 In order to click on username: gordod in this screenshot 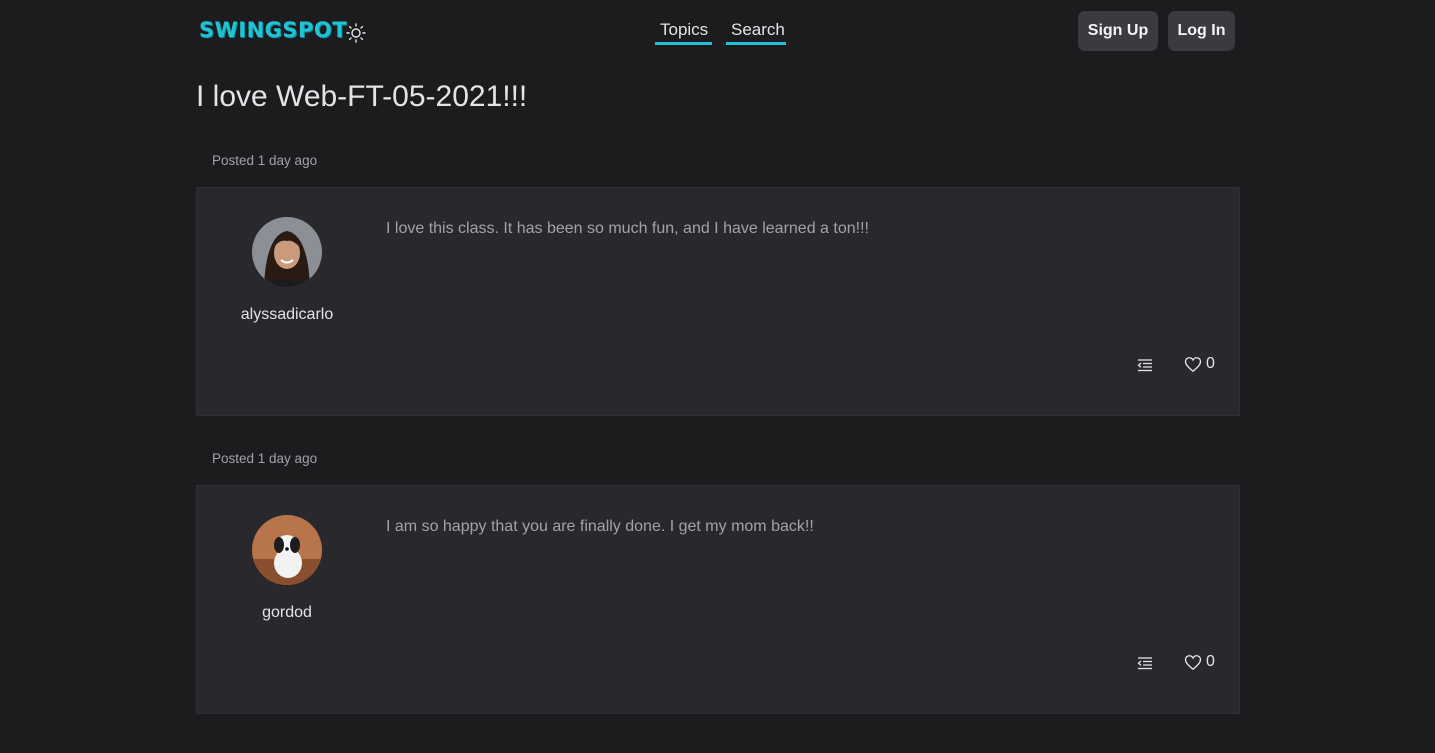, I will do `click(287, 613)`.